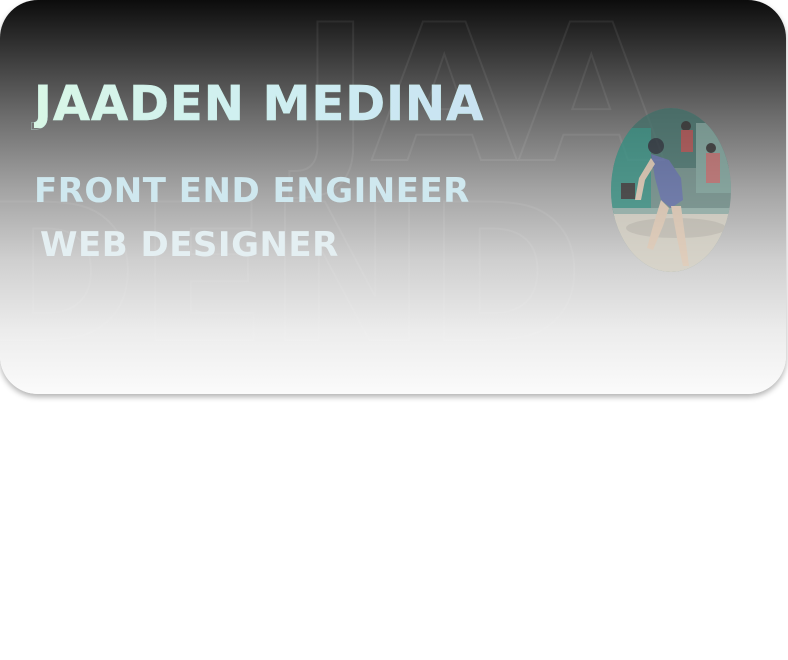 The width and height of the screenshot is (788, 660). I want to click on wrestler-photo-image, so click(671, 190).